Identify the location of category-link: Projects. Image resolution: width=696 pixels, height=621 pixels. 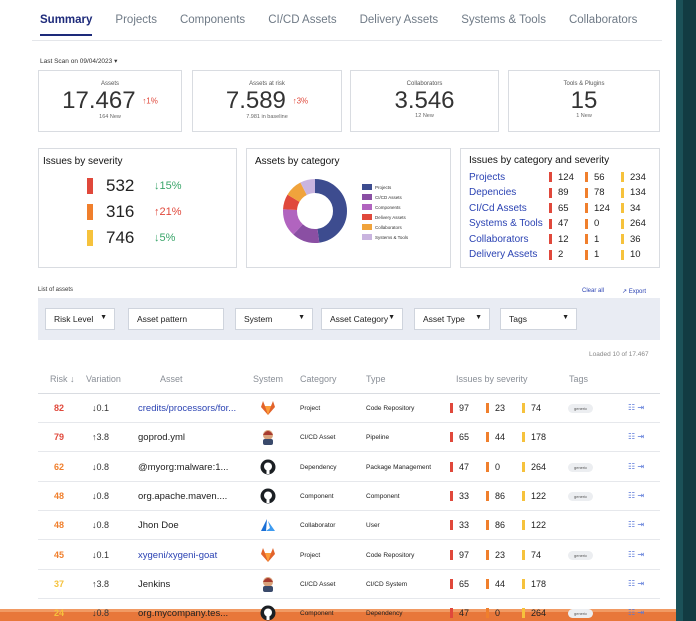
(509, 177).